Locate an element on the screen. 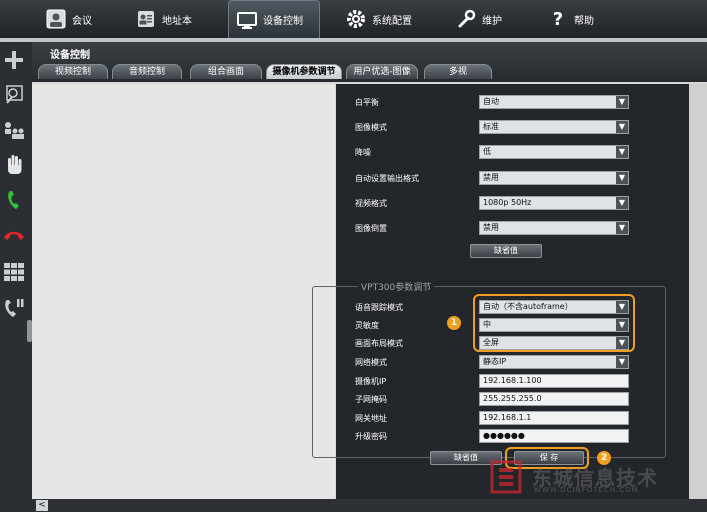 The width and height of the screenshot is (707, 512). callout-badge-1: 1 is located at coordinates (454, 323).